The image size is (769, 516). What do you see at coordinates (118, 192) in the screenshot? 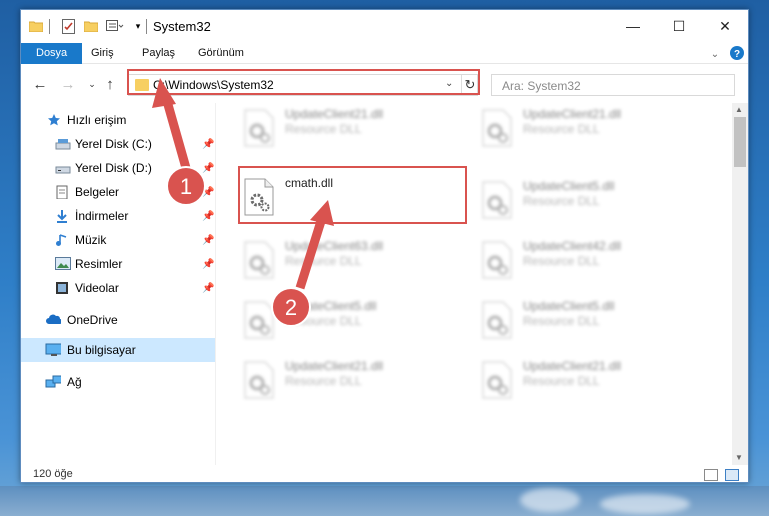
I see `nav-item-documents: Belgeler 📌` at bounding box center [118, 192].